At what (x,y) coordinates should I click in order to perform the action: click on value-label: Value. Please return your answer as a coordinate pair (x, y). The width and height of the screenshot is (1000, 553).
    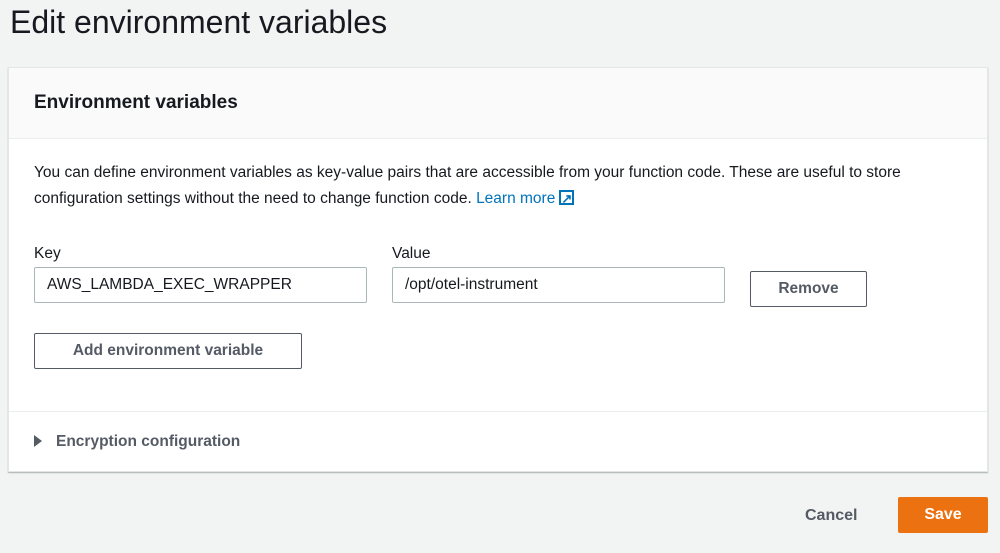
    Looking at the image, I should click on (411, 253).